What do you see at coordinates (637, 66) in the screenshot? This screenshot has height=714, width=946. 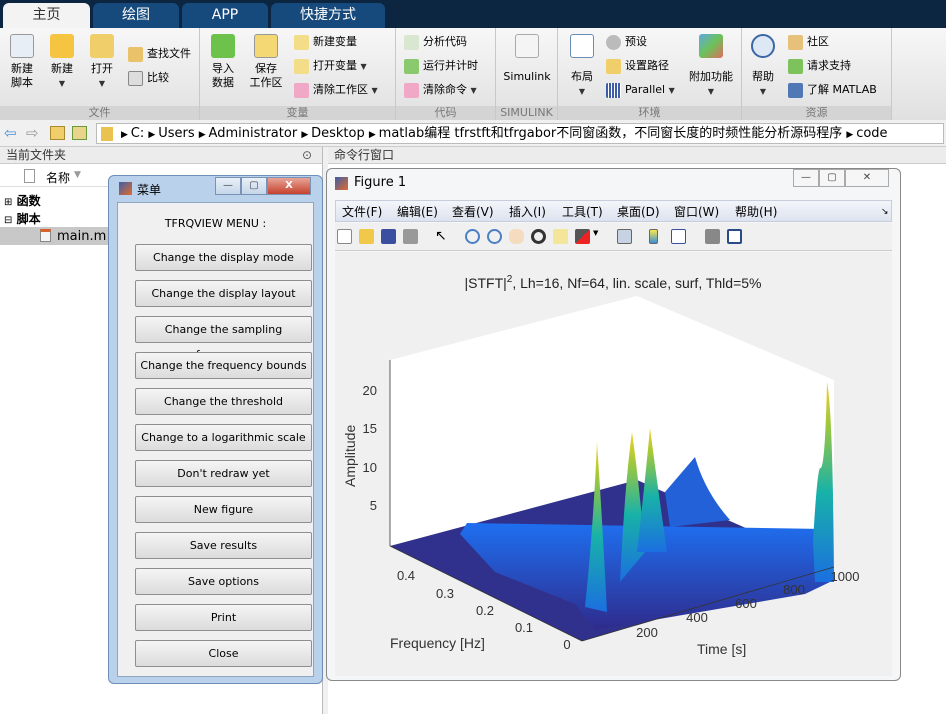 I see `set-path-button: 设置路径` at bounding box center [637, 66].